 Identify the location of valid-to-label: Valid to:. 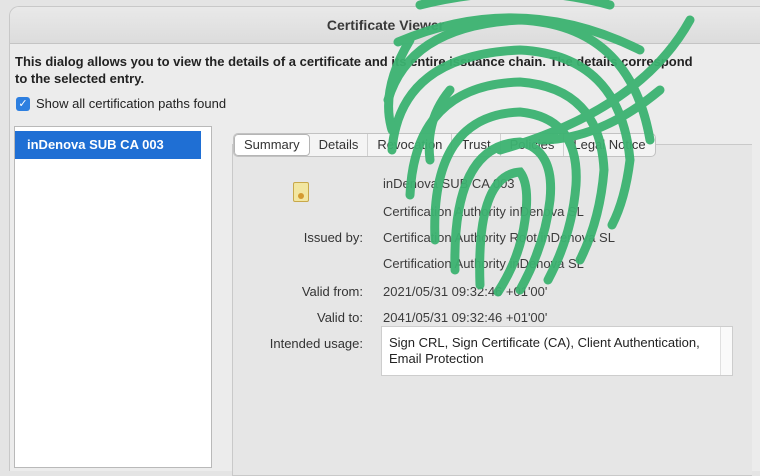
(339, 317).